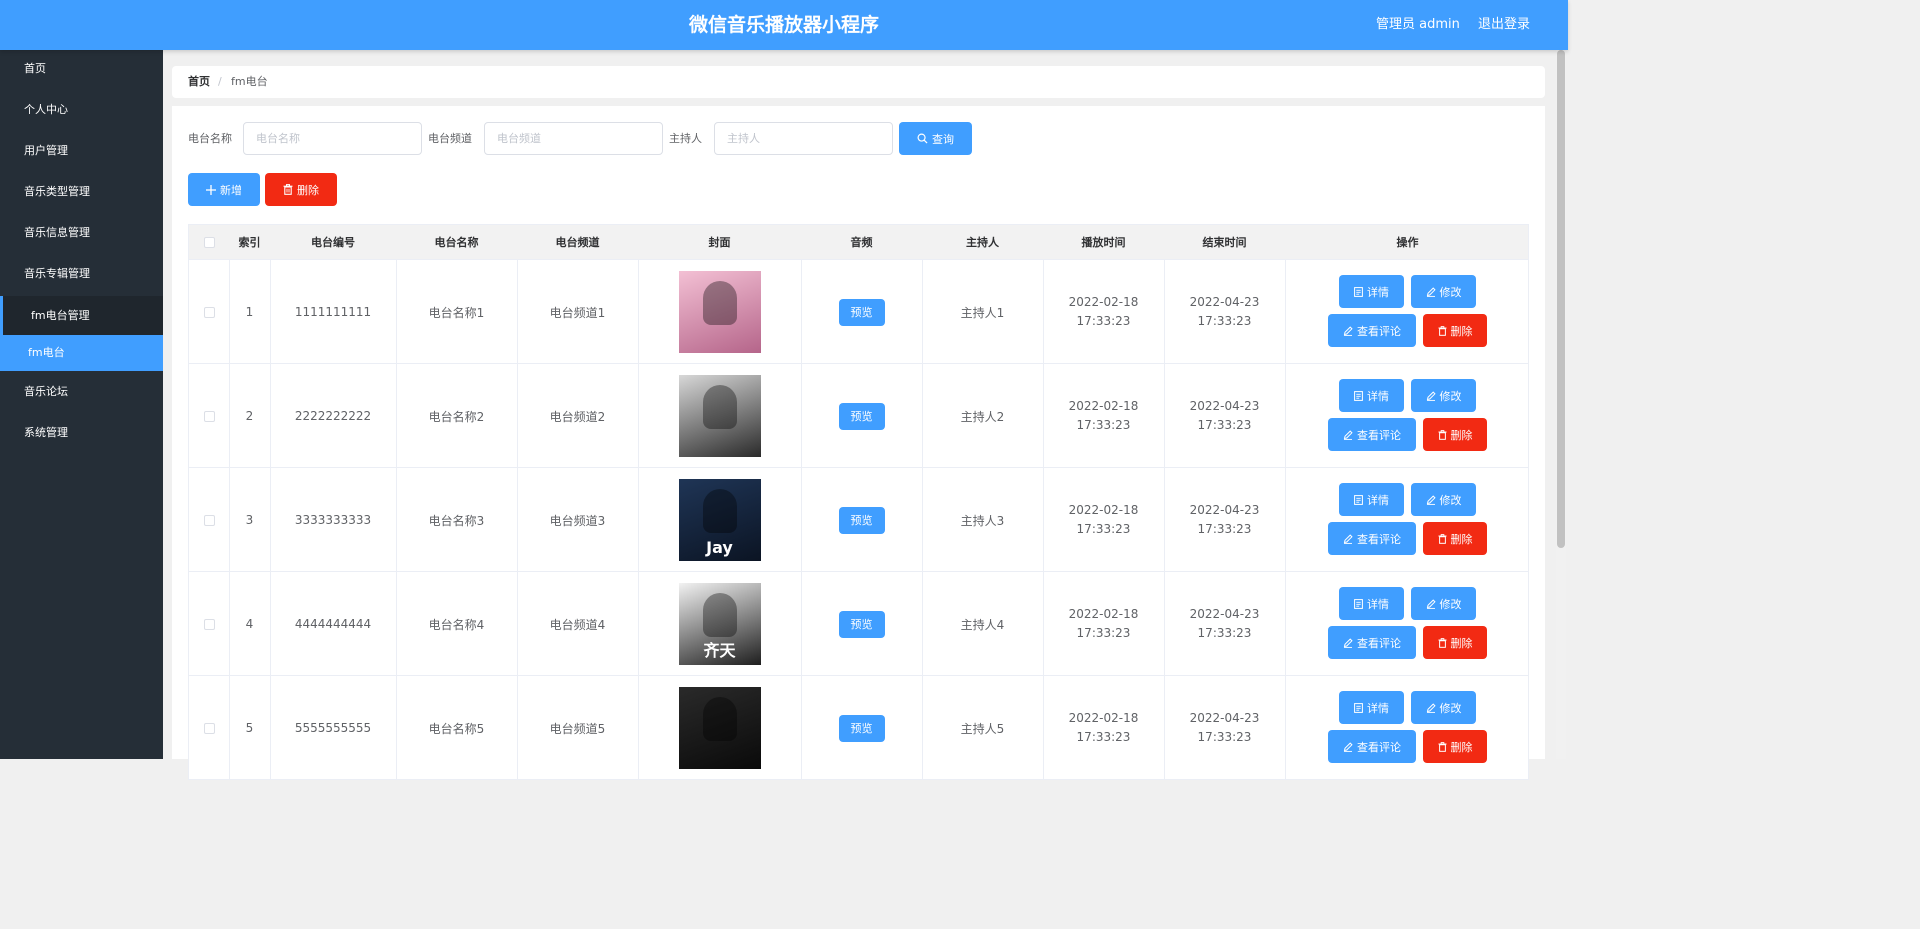 The image size is (1920, 929). I want to click on sidebar-item-music-type-management: 音乐类型管理, so click(81, 192).